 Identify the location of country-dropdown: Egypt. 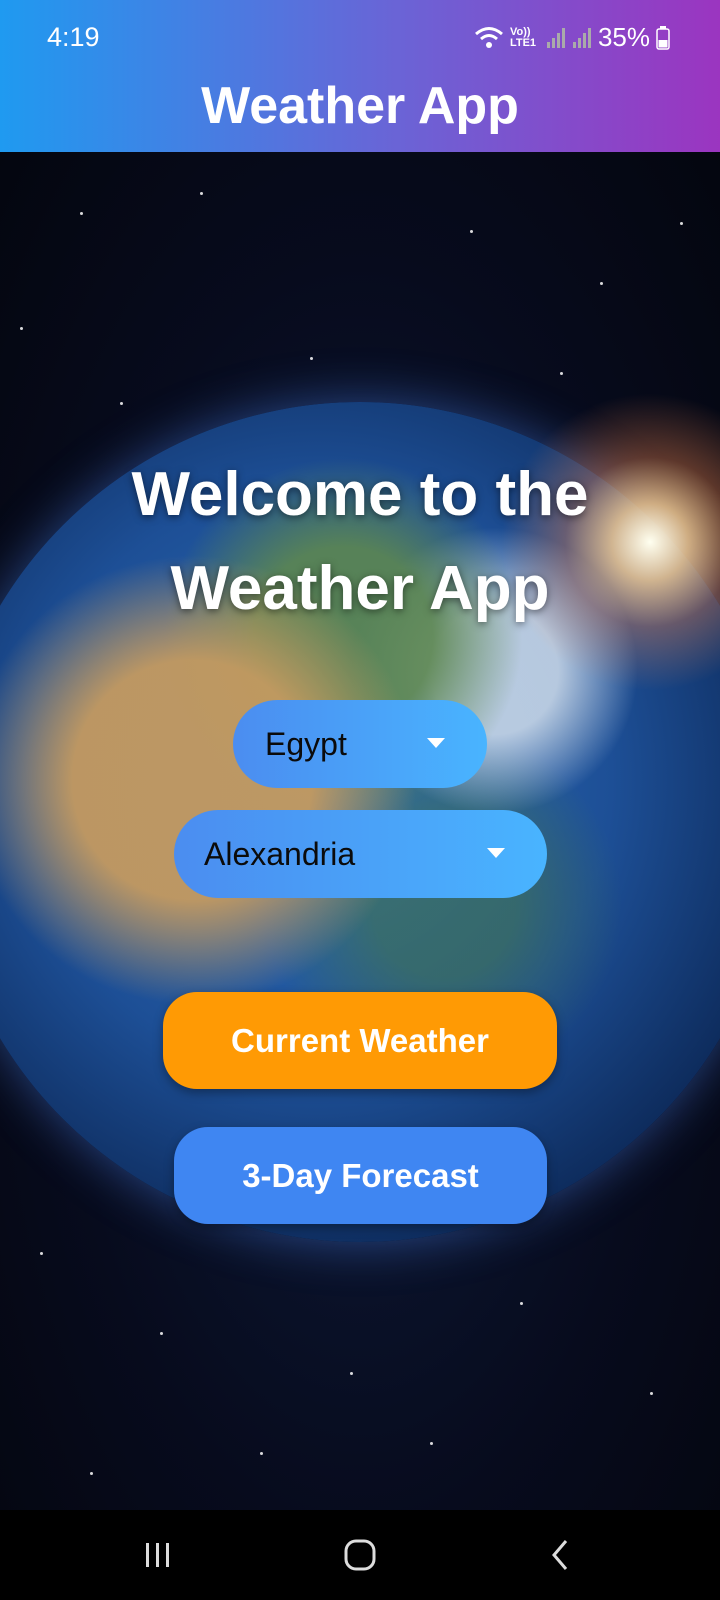
(360, 744).